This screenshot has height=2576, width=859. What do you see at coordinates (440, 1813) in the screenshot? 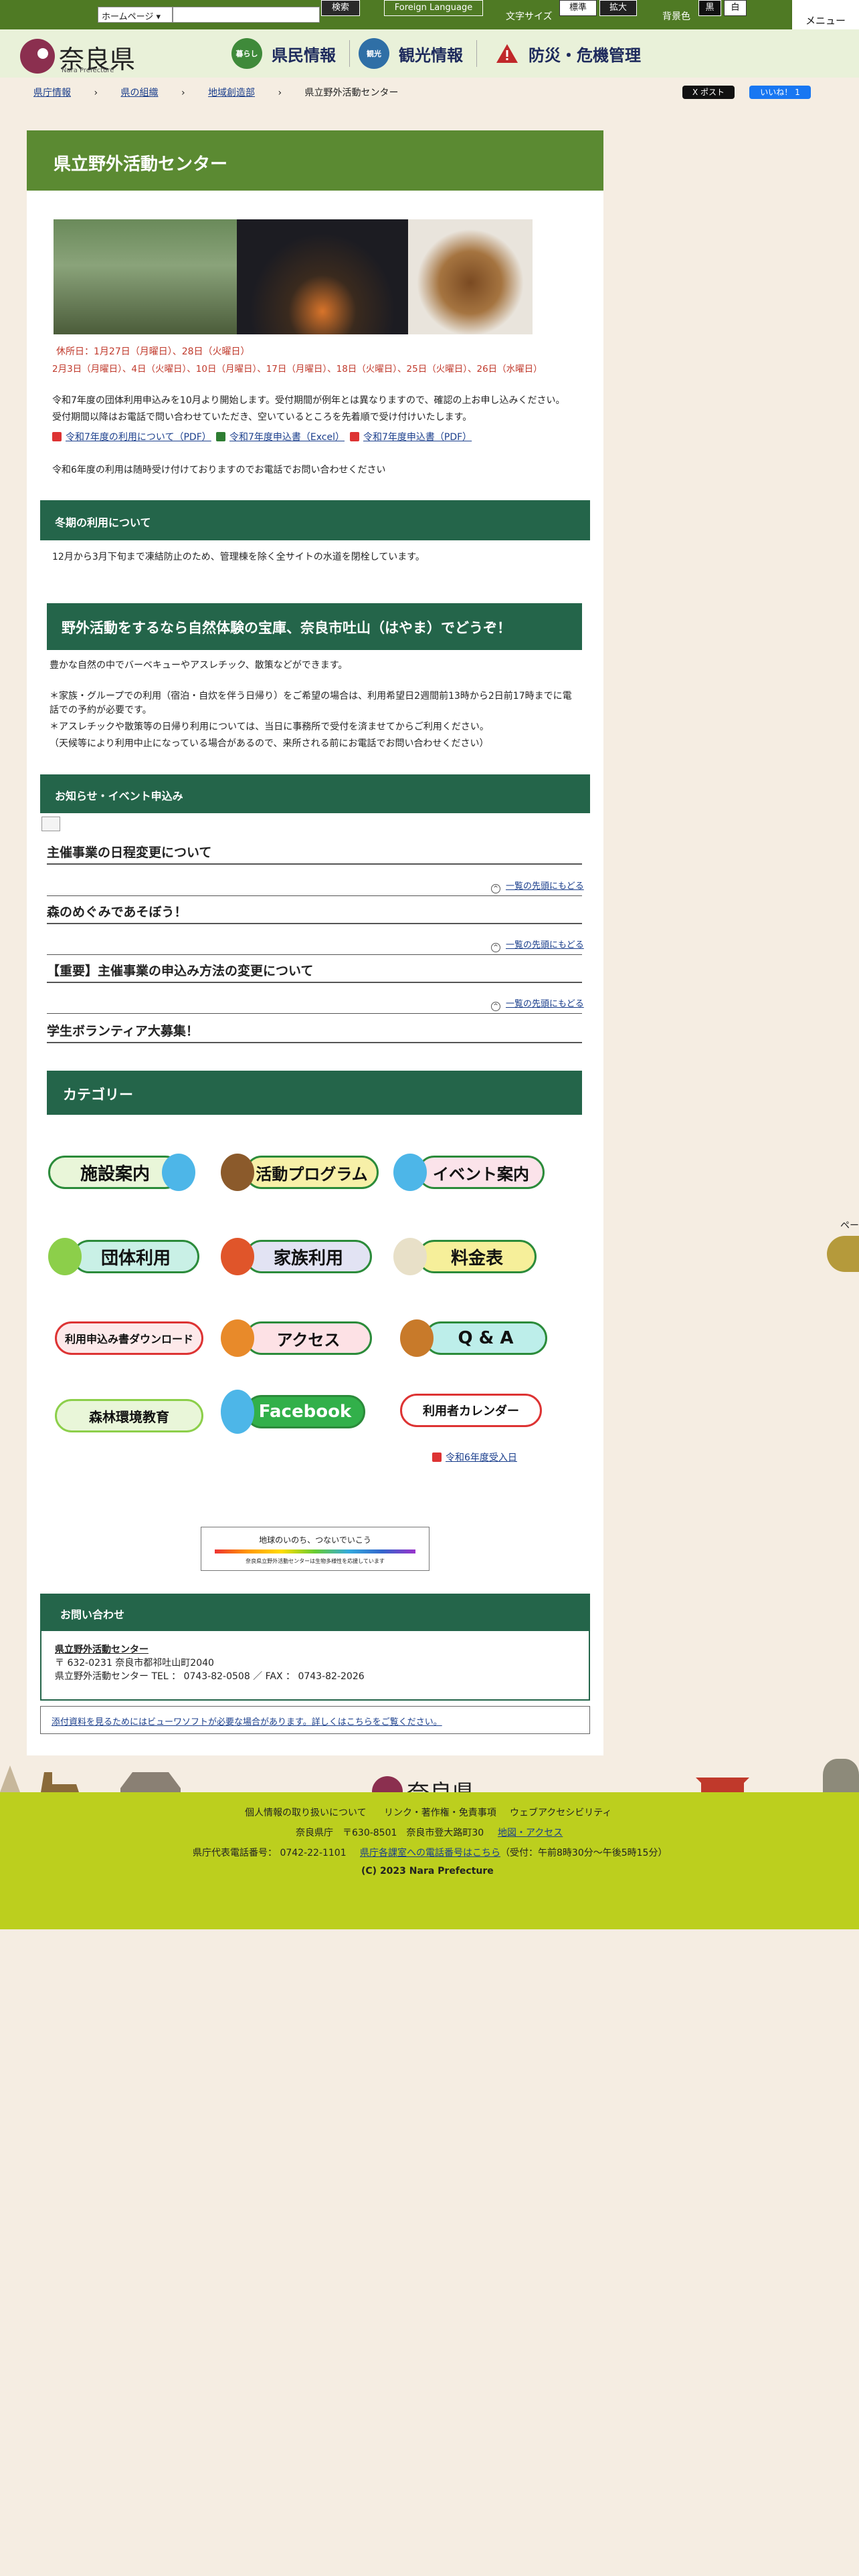
I see `footer-link: リンク・著作権・免責事項` at bounding box center [440, 1813].